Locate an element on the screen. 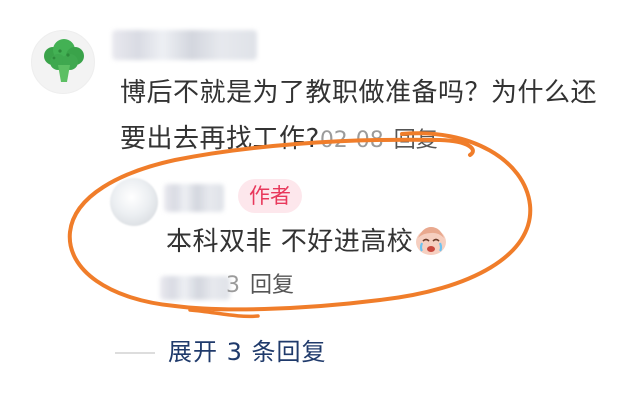 The height and width of the screenshot is (405, 640). broccoli-icon is located at coordinates (64, 60).